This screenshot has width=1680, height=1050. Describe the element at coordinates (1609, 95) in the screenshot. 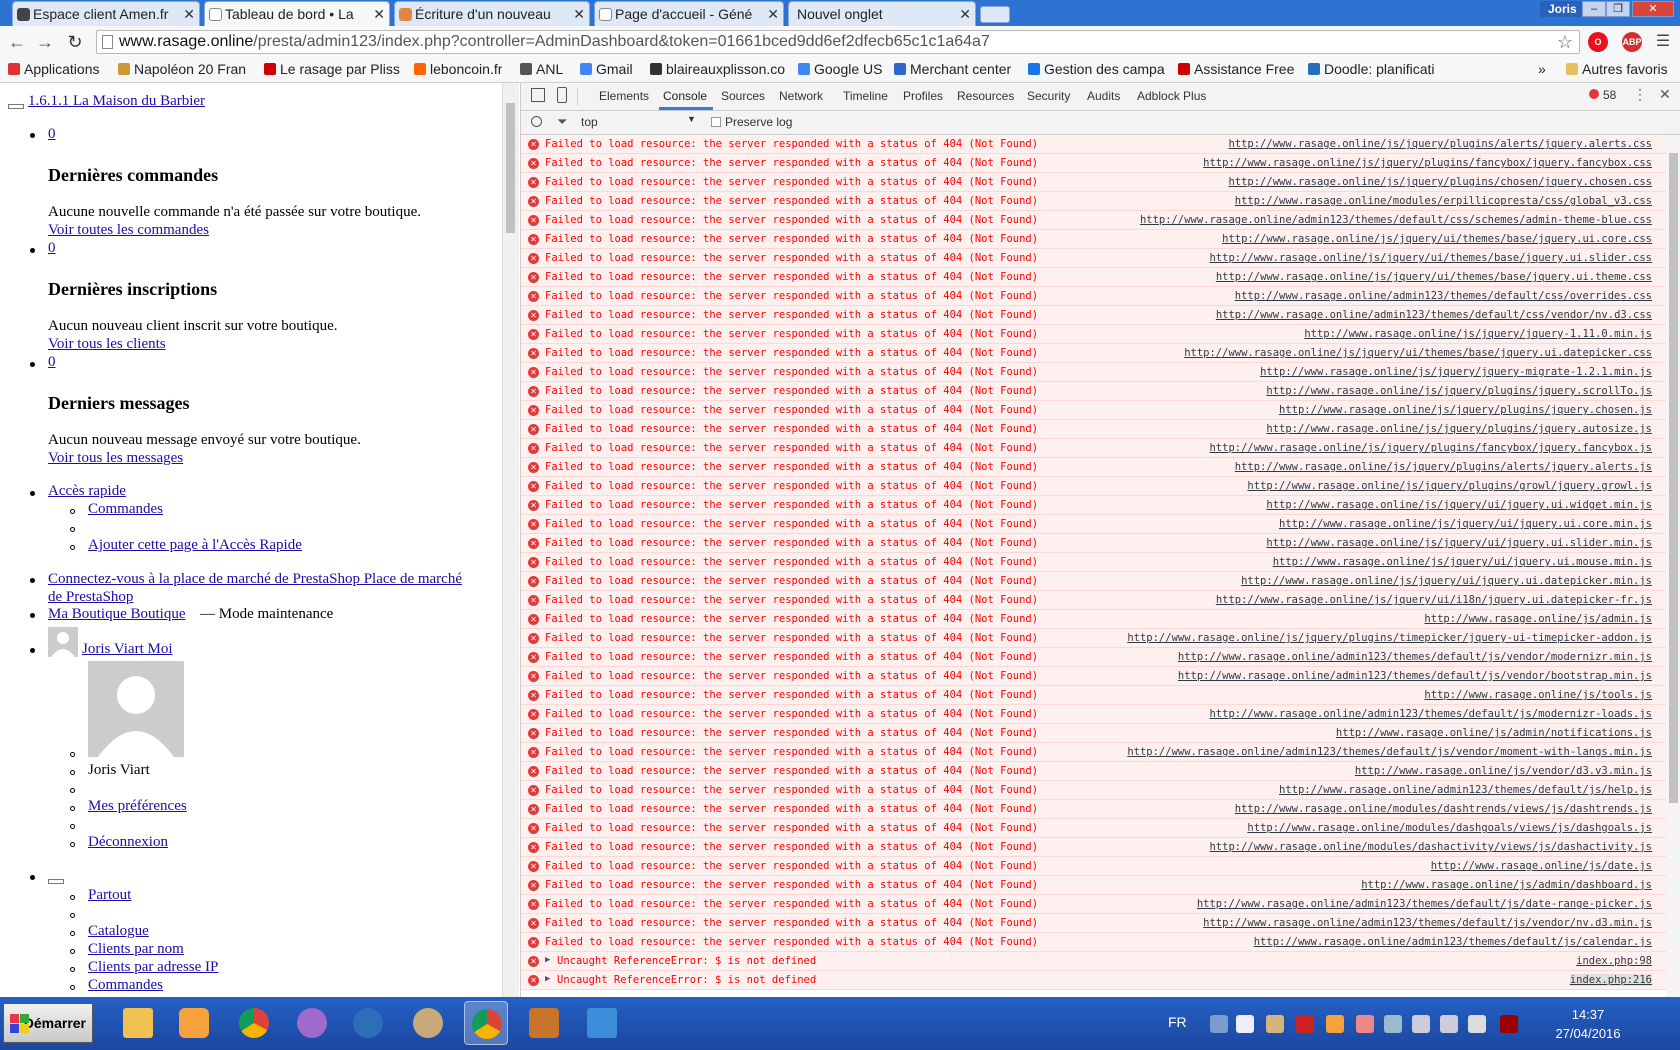

I see `error-count: 58` at that location.